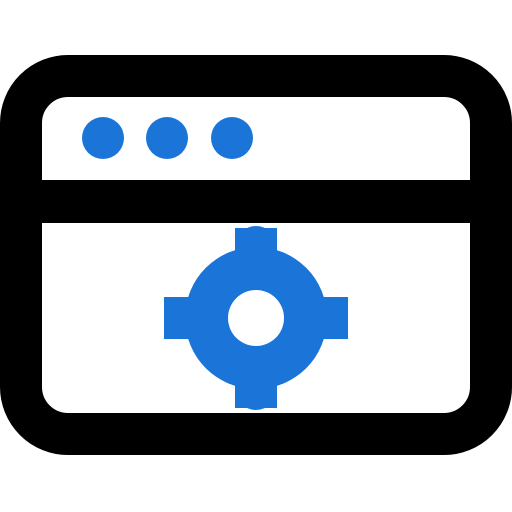 Image resolution: width=512 pixels, height=512 pixels. I want to click on crosshair-target-icon, so click(256, 318).